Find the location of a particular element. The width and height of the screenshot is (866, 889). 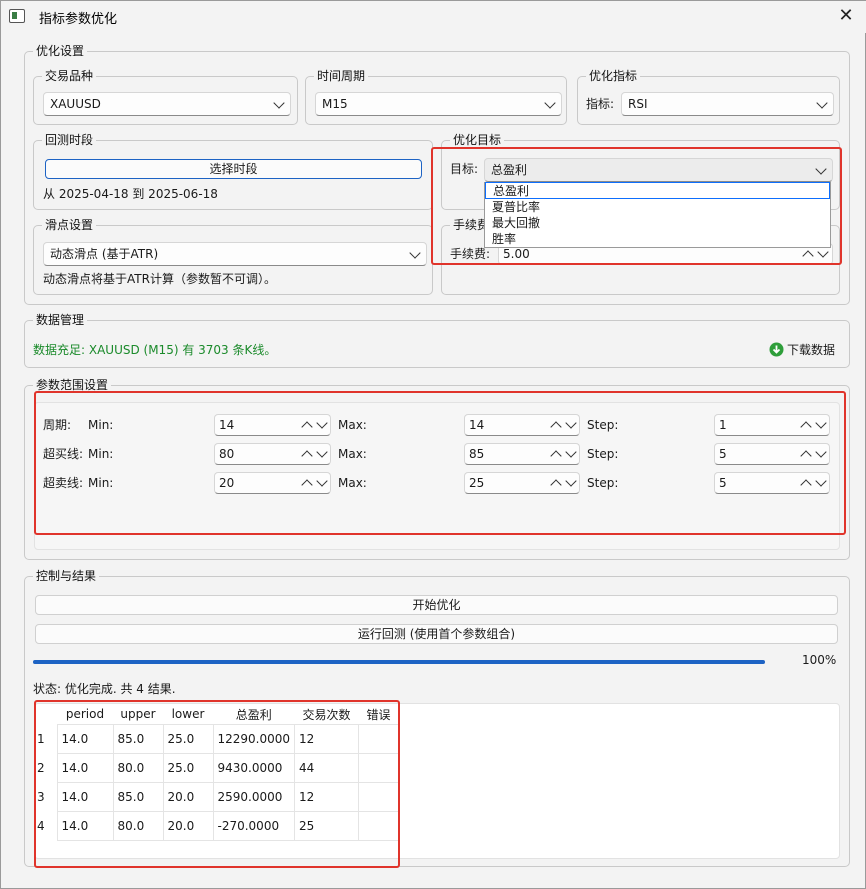

app-icon is located at coordinates (17, 16).